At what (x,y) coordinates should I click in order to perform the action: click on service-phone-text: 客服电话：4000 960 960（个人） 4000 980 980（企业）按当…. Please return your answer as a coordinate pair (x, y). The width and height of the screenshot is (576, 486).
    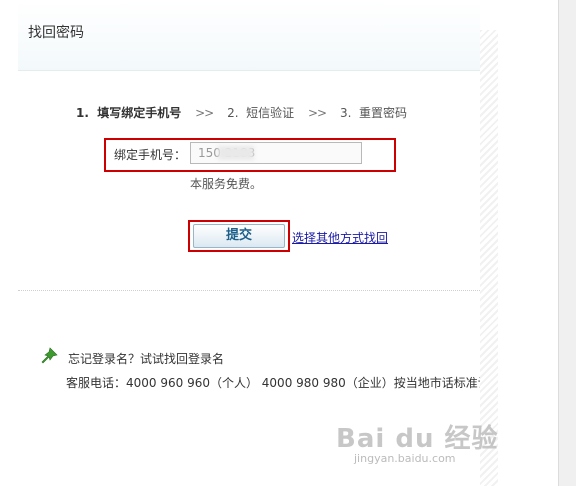
    Looking at the image, I should click on (273, 383).